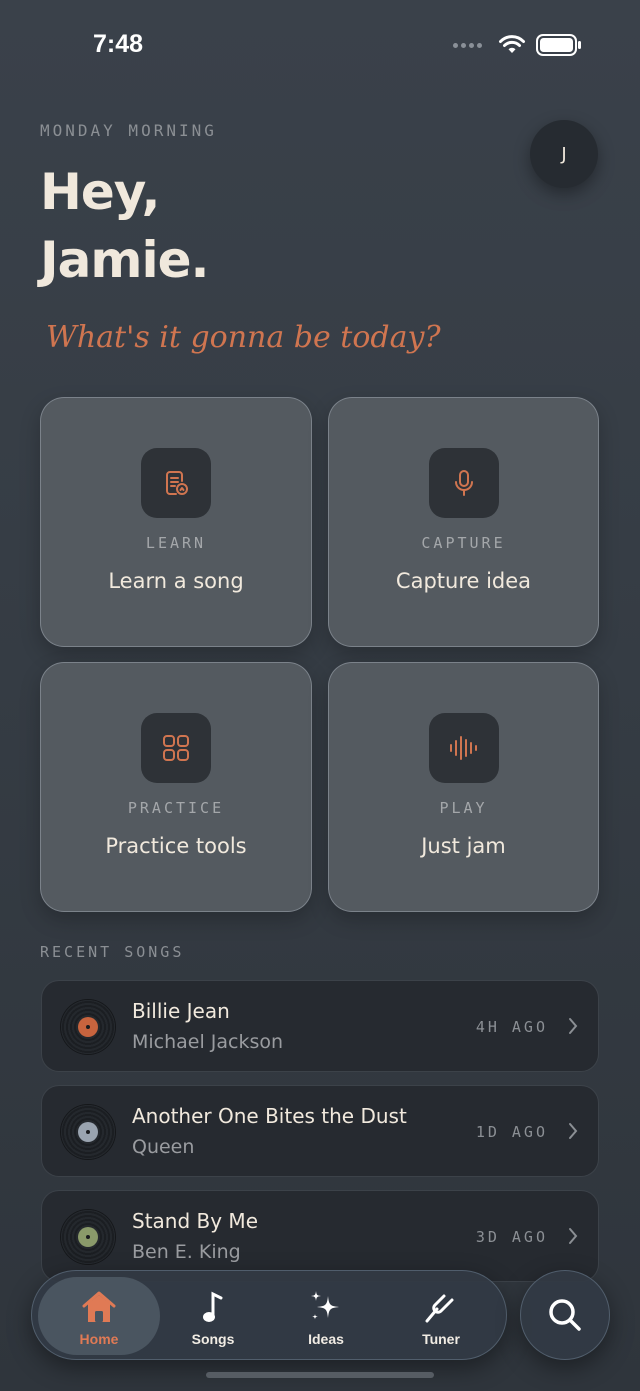  Describe the element at coordinates (99, 1307) in the screenshot. I see `home-icon` at that location.